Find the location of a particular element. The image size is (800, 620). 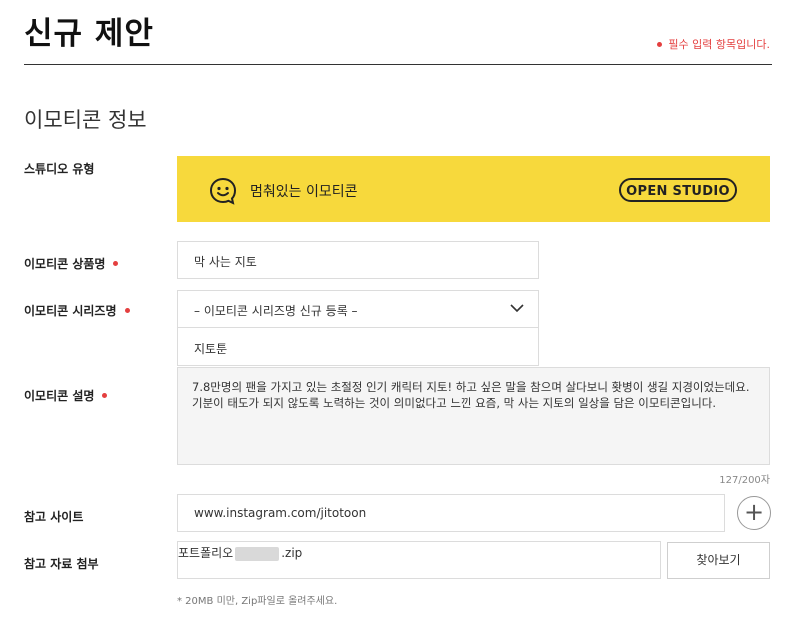

description-char-counter: 127/200자 is located at coordinates (744, 480).